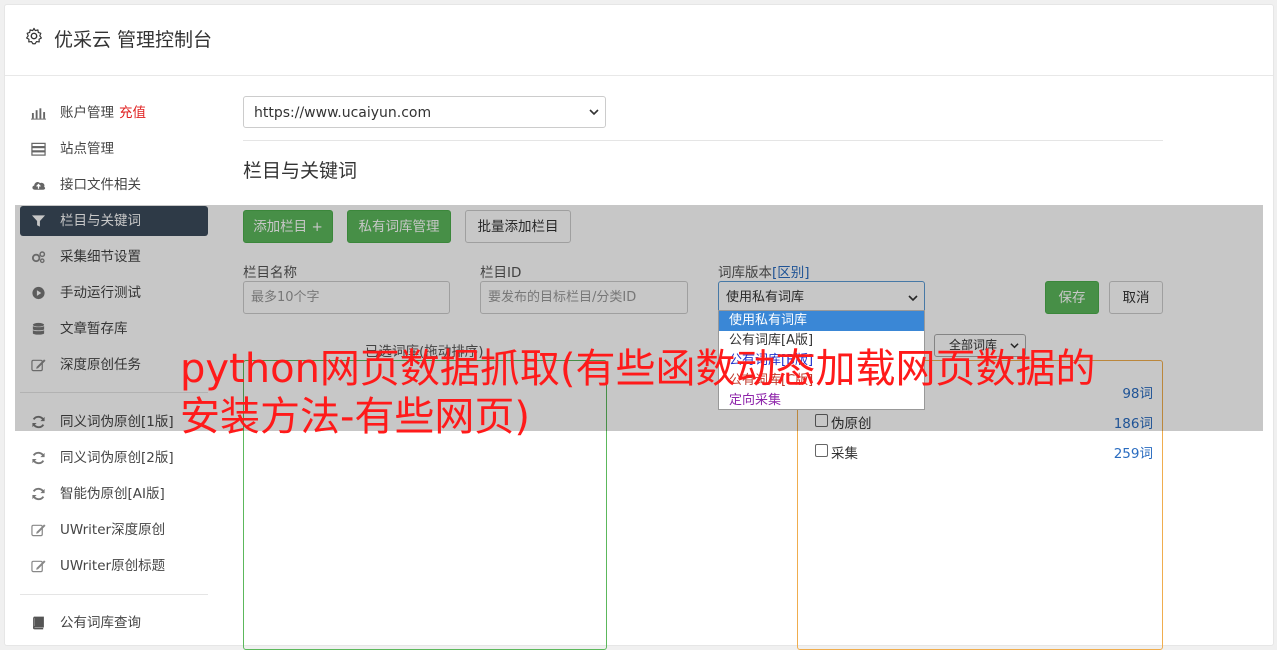  I want to click on section-title: 栏目与关键词, so click(300, 171).